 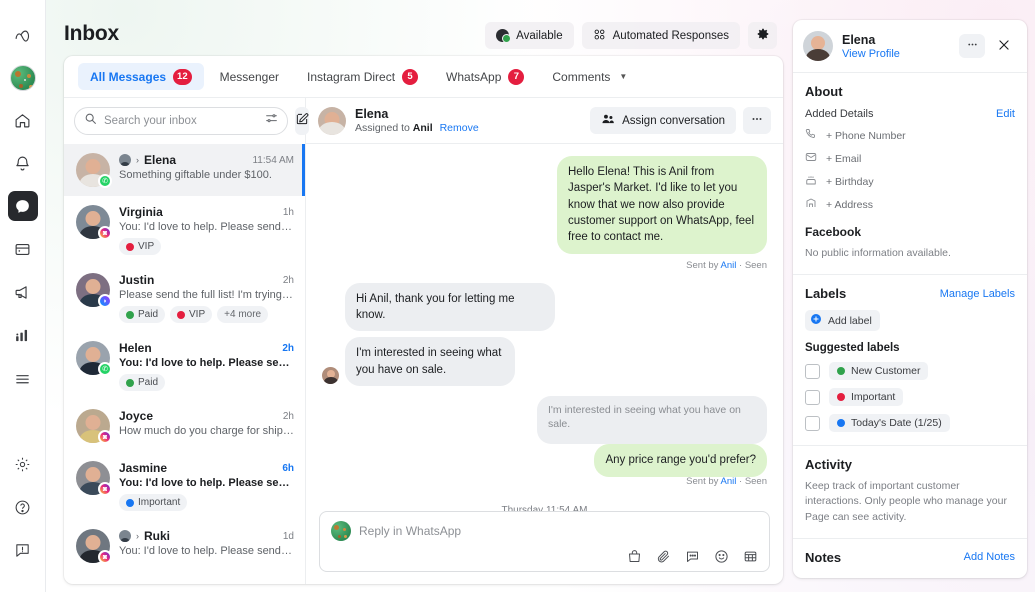 What do you see at coordinates (249, 76) in the screenshot?
I see `tab-messenger: Messenger` at bounding box center [249, 76].